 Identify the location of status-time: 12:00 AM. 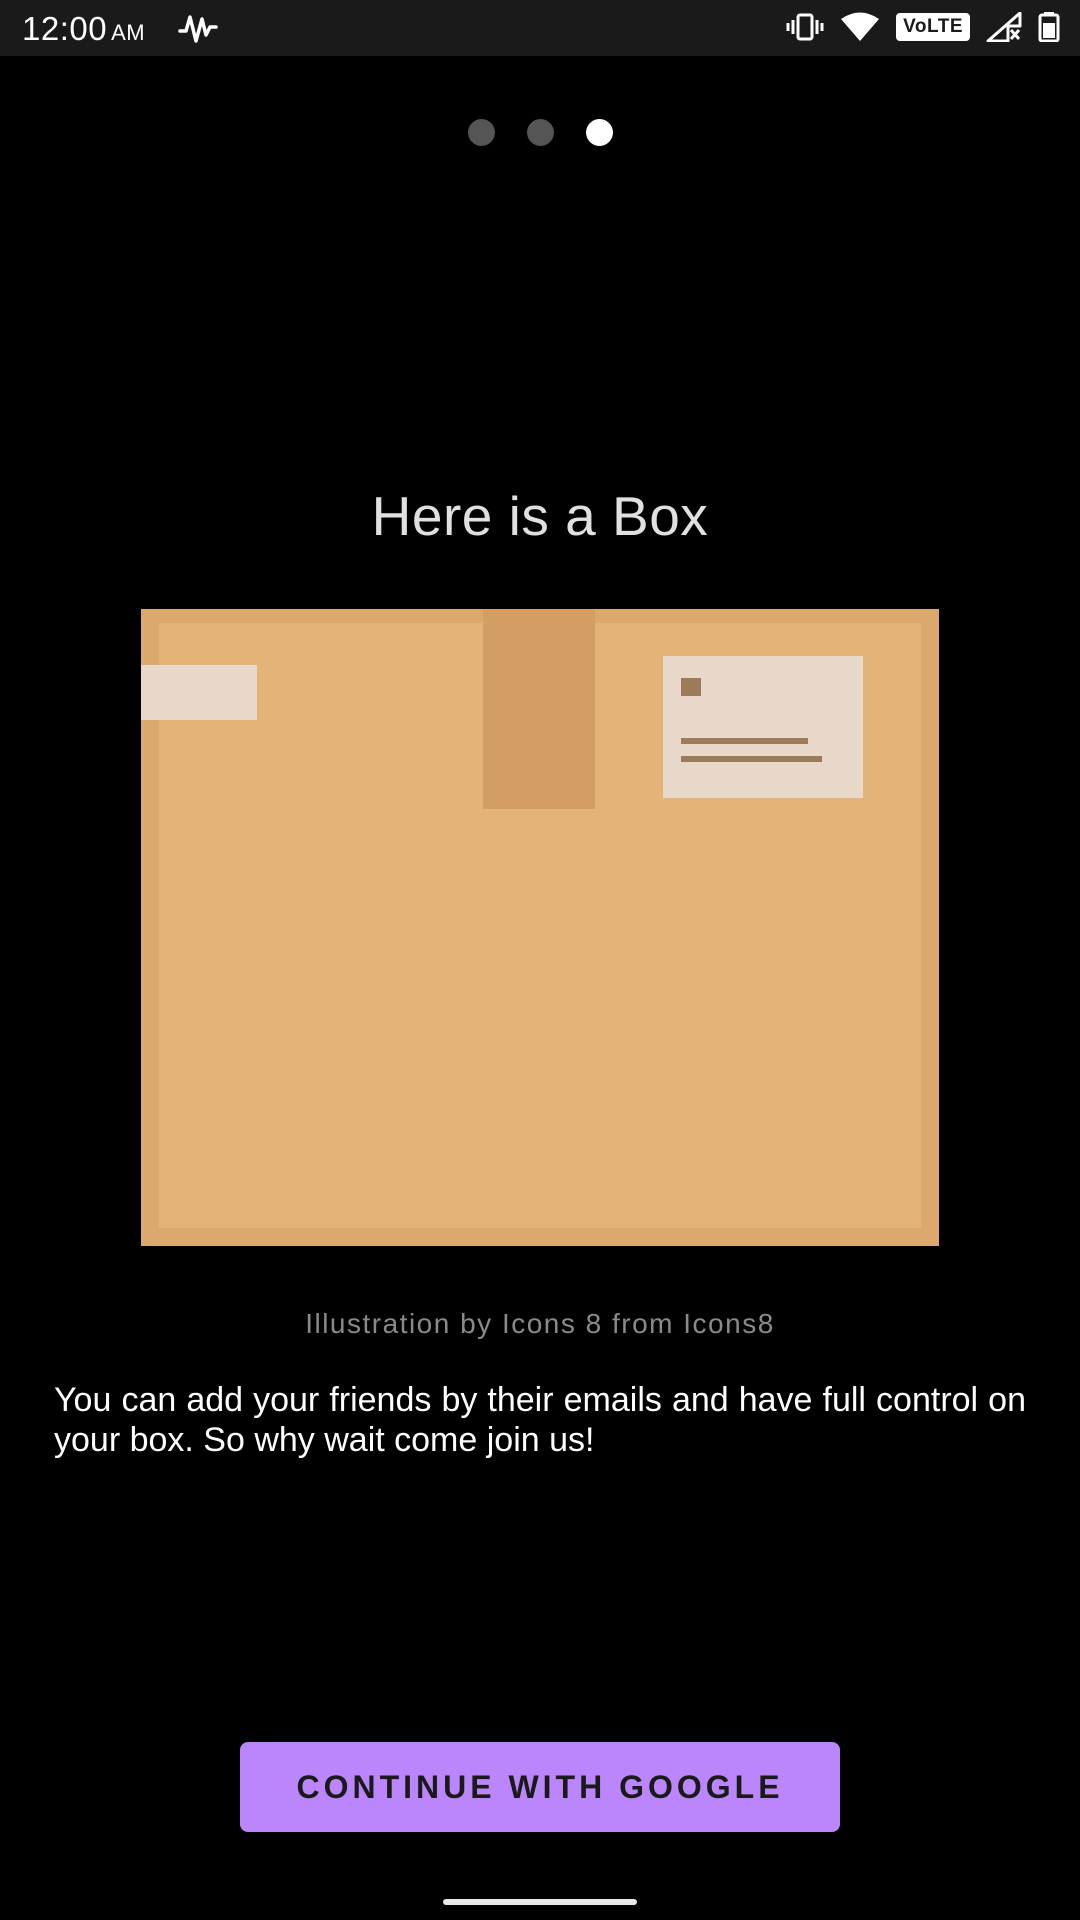
(83, 29).